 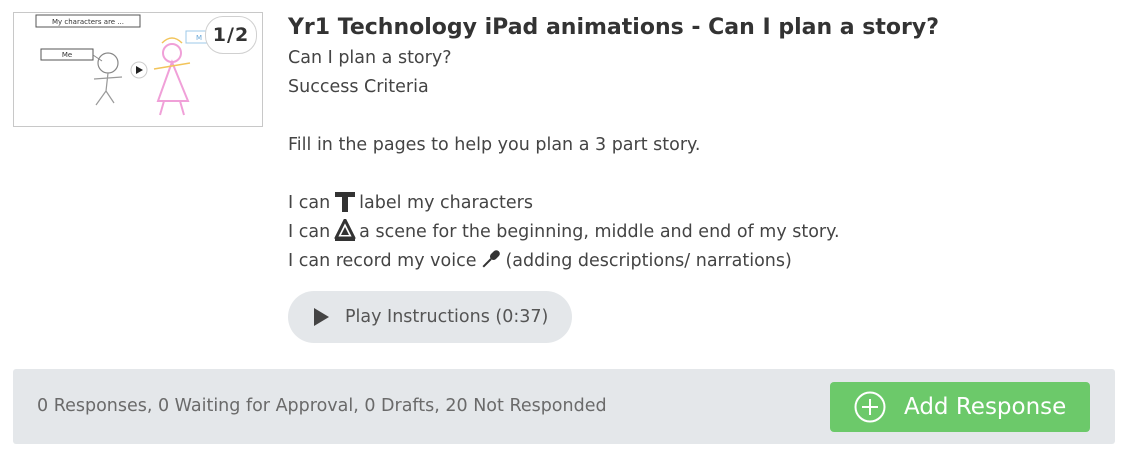 I want to click on post-line-success-criteria: Success Criteria, so click(x=358, y=87).